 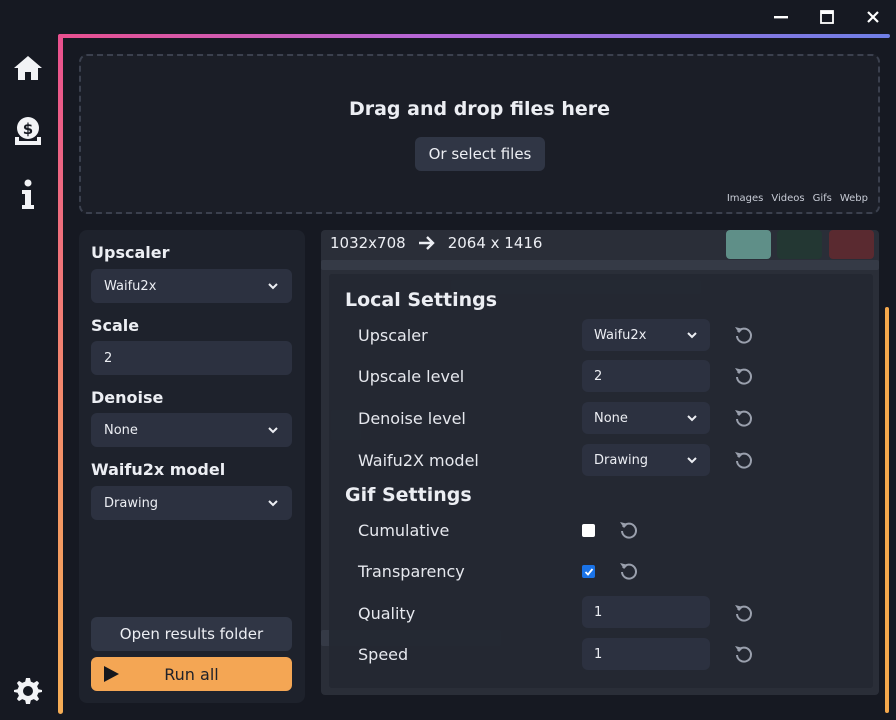 What do you see at coordinates (479, 109) in the screenshot?
I see `drop-zone-title: Drag and drop files here` at bounding box center [479, 109].